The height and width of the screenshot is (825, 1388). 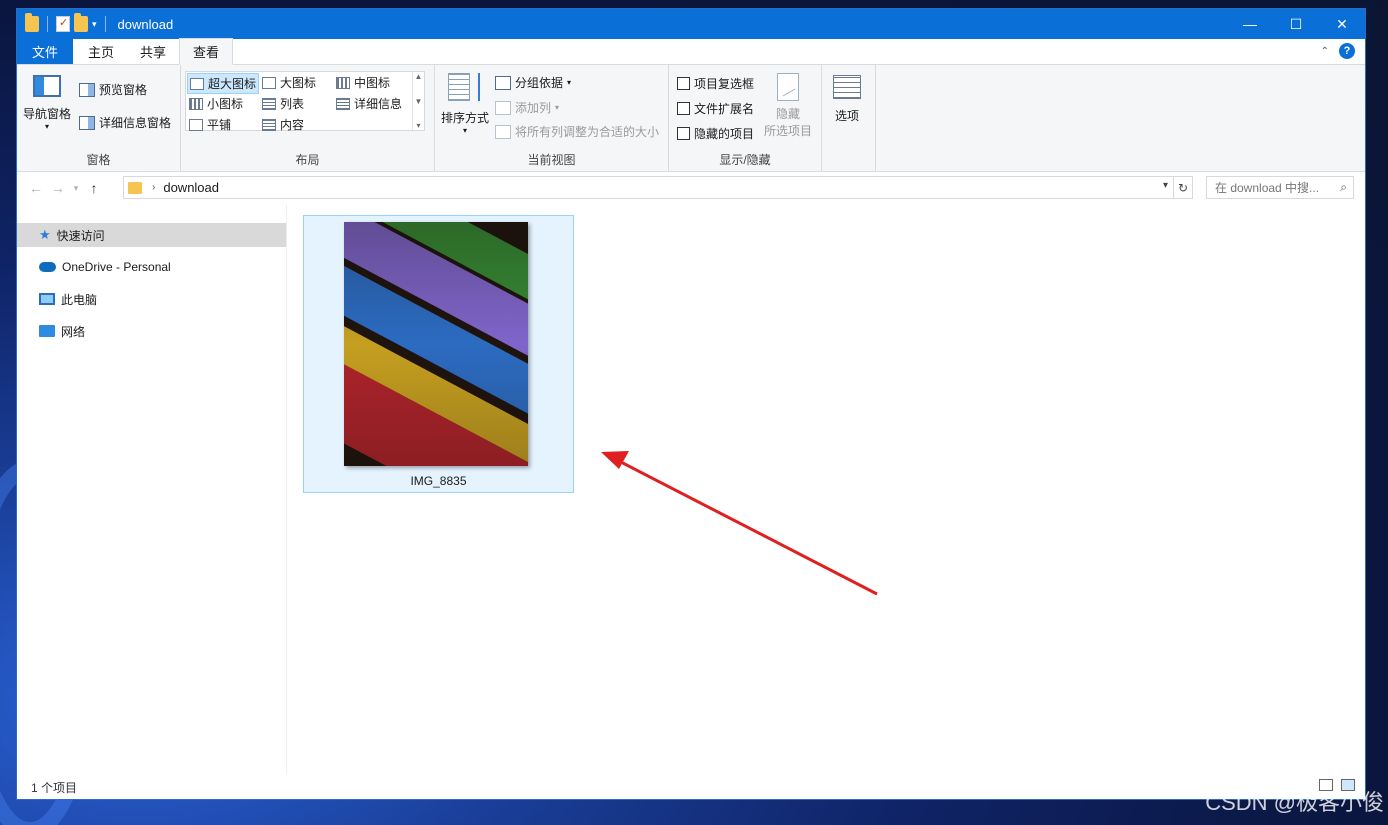 What do you see at coordinates (724, 84) in the screenshot?
I see `item-checkboxes-label: 项目复选框` at bounding box center [724, 84].